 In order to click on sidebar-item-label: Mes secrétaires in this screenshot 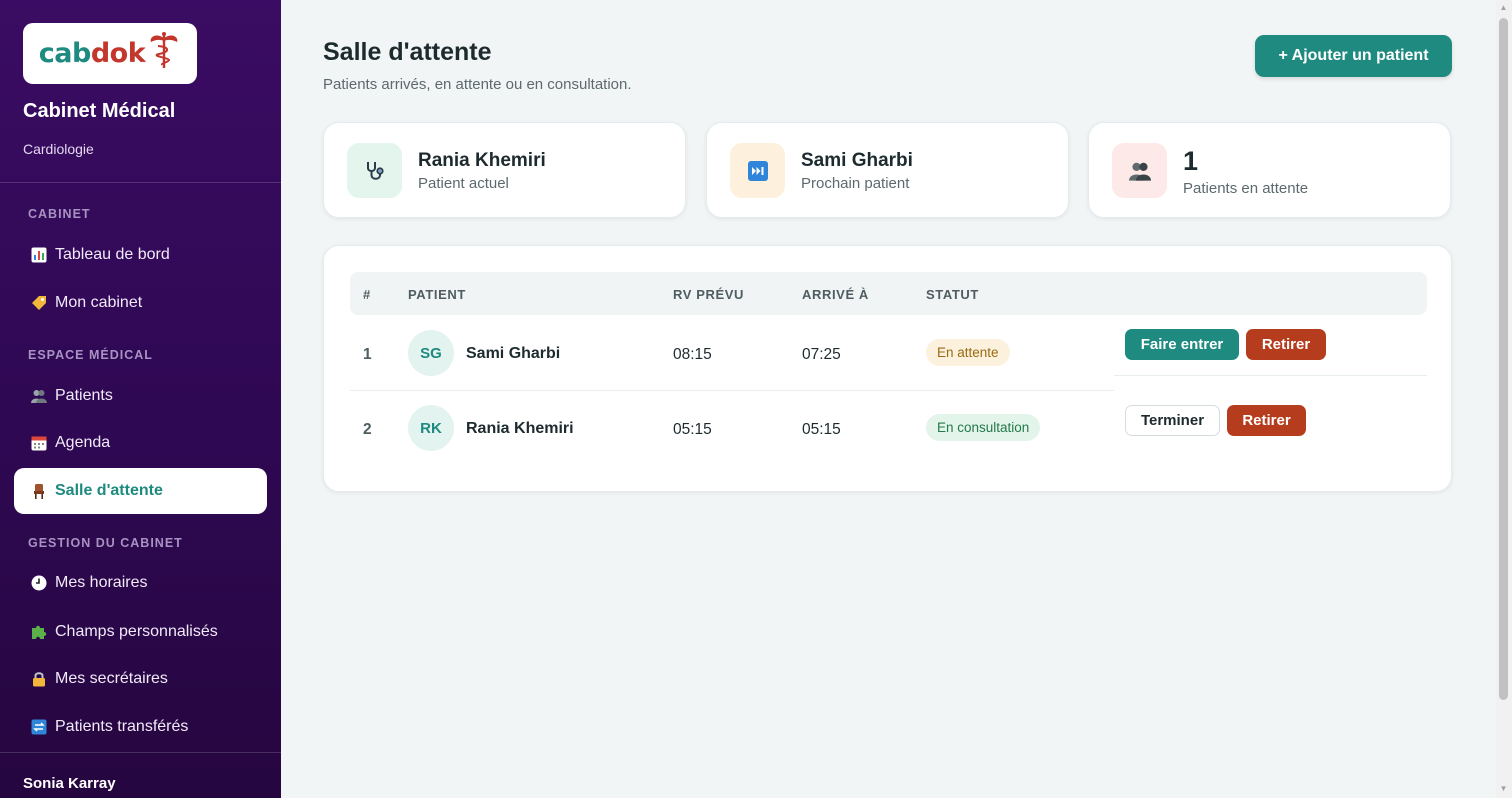, I will do `click(111, 678)`.